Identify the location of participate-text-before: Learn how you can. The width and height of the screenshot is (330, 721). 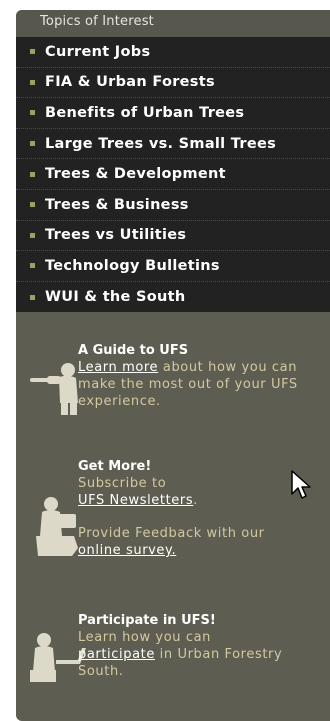
(144, 637).